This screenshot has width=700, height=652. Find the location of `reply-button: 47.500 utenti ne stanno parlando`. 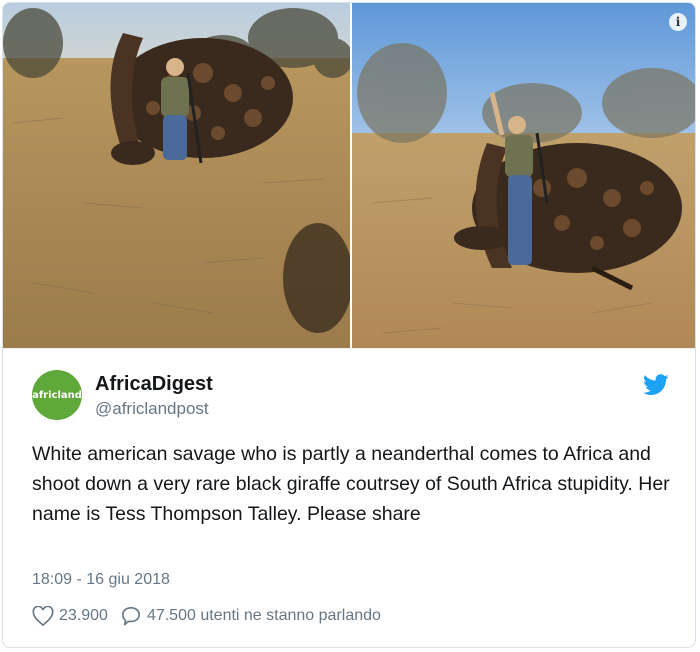

reply-button: 47.500 utenti ne stanno parlando is located at coordinates (250, 616).